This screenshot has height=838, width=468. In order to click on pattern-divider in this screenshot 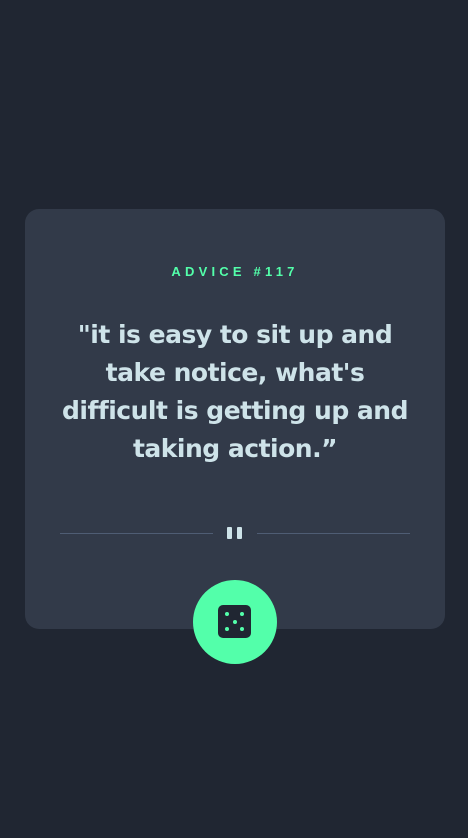, I will do `click(235, 533)`.